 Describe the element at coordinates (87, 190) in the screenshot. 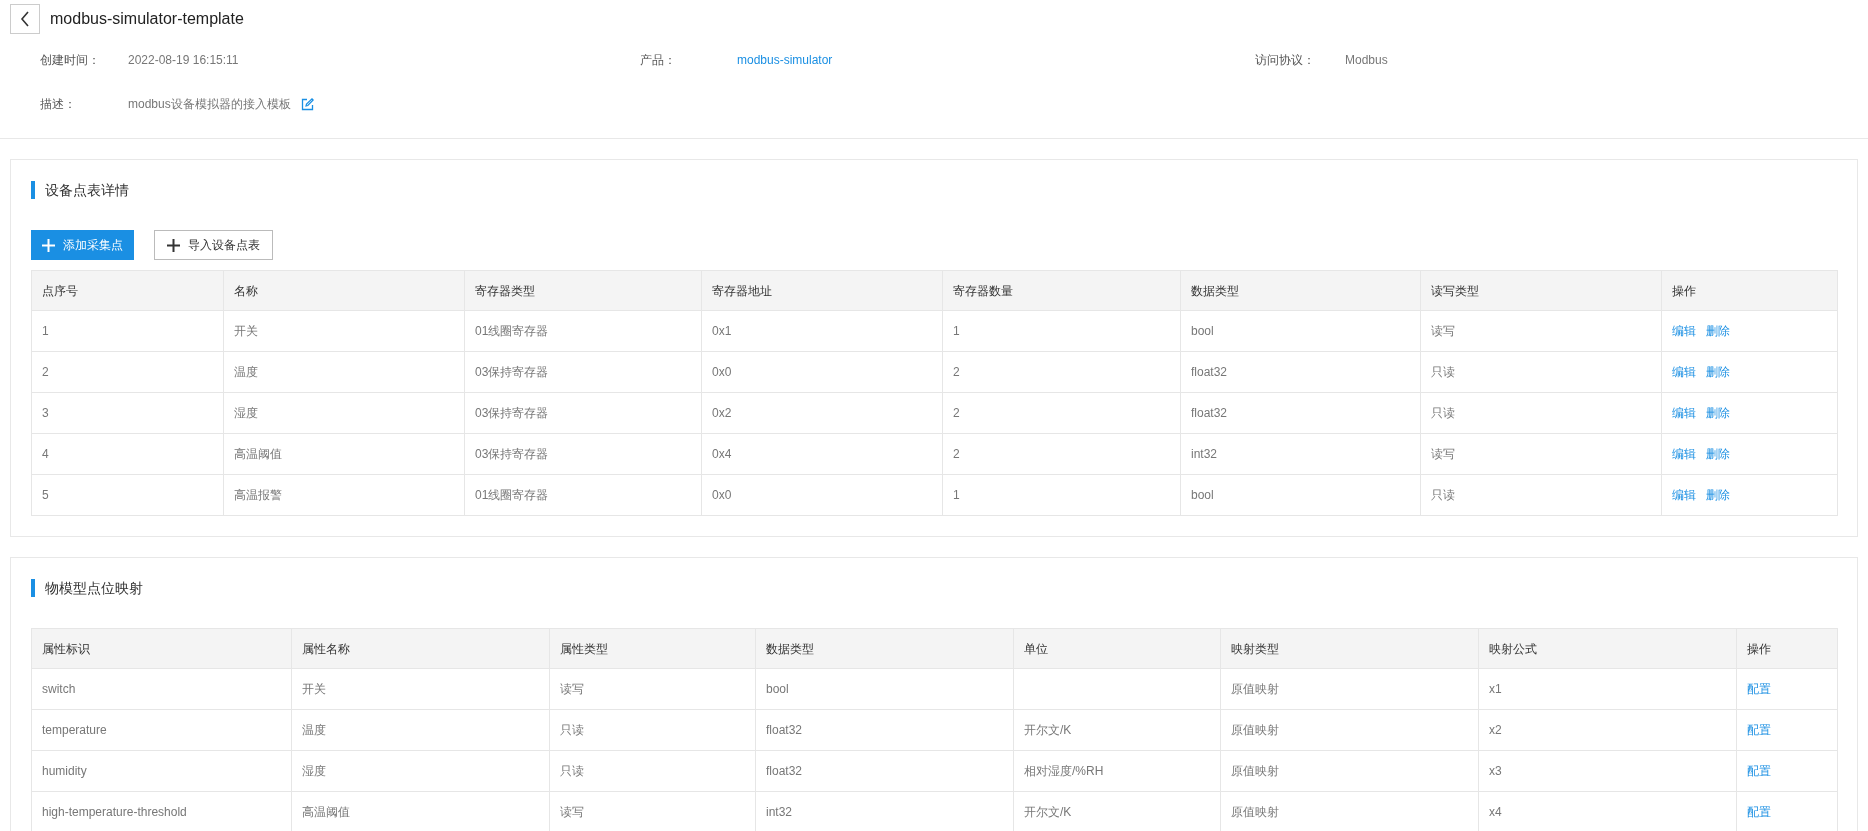

I see `section-title: 设备点表详情` at that location.